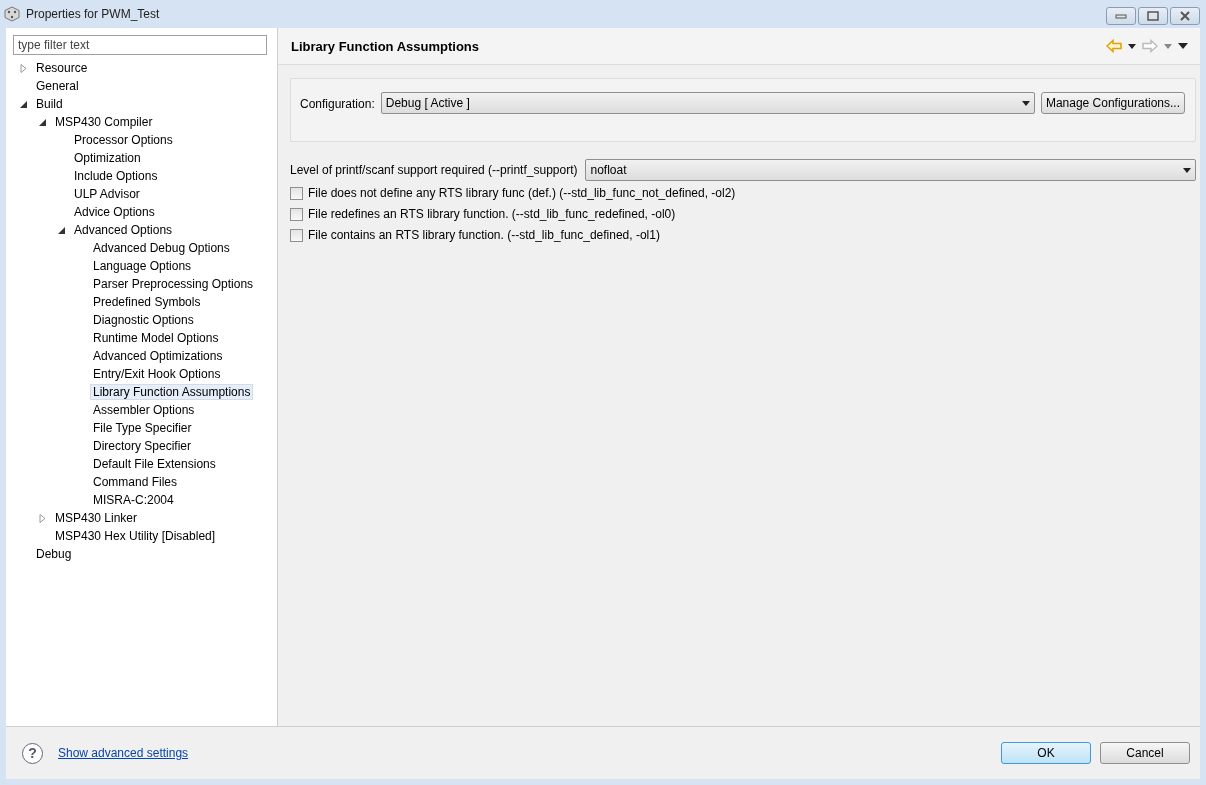  Describe the element at coordinates (32, 753) in the screenshot. I see `help-icon: ?` at that location.